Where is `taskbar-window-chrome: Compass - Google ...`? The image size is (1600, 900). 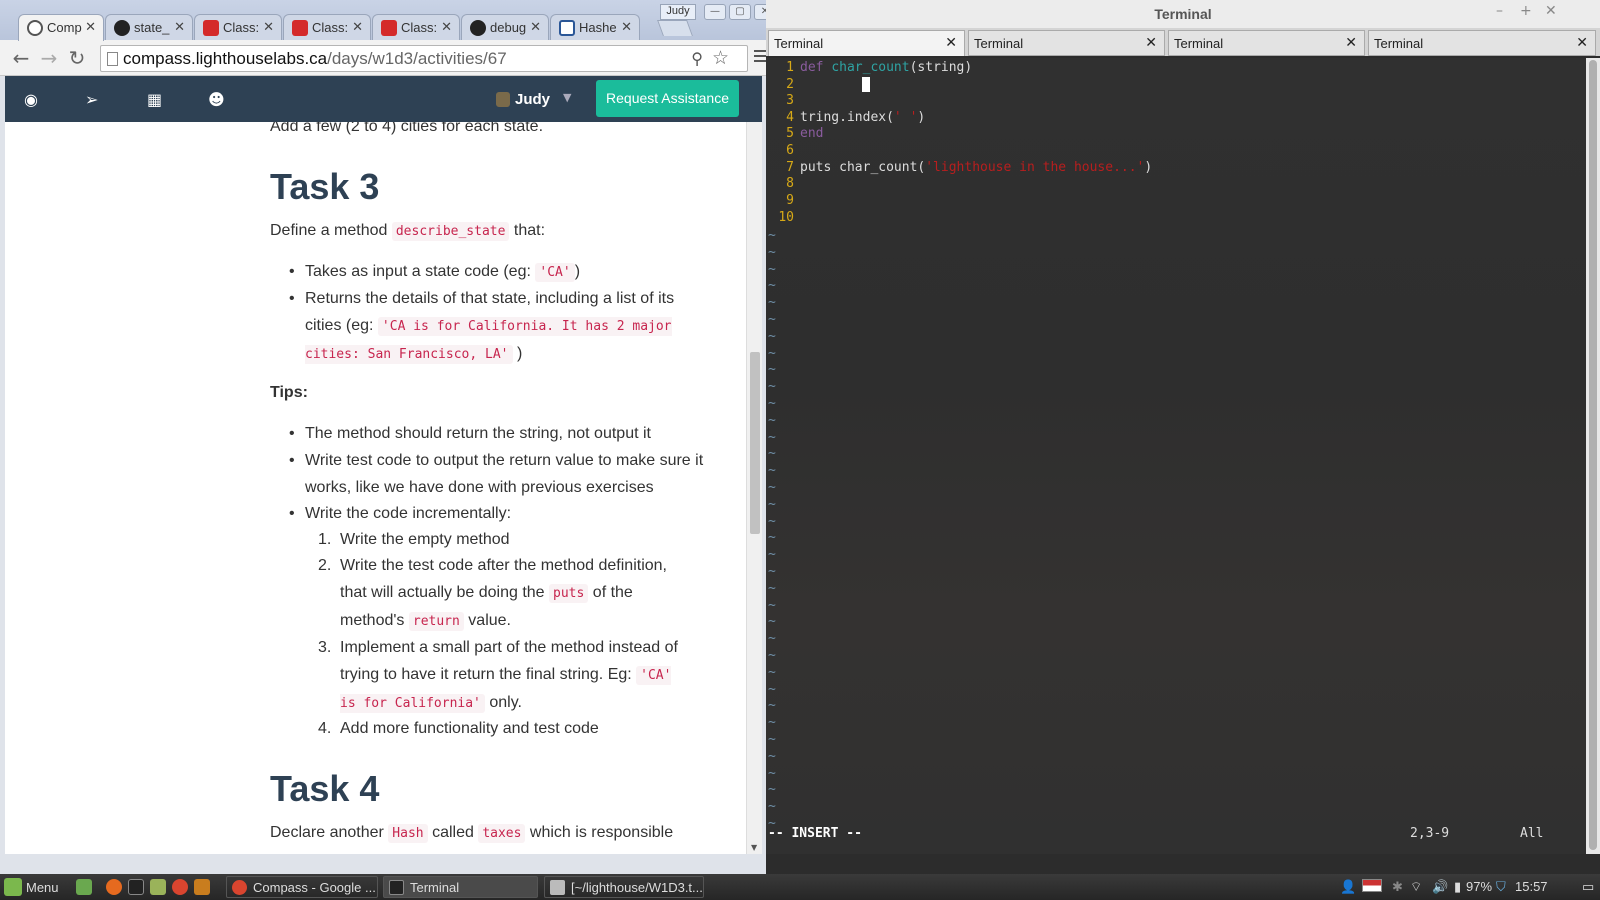 taskbar-window-chrome: Compass - Google ... is located at coordinates (302, 887).